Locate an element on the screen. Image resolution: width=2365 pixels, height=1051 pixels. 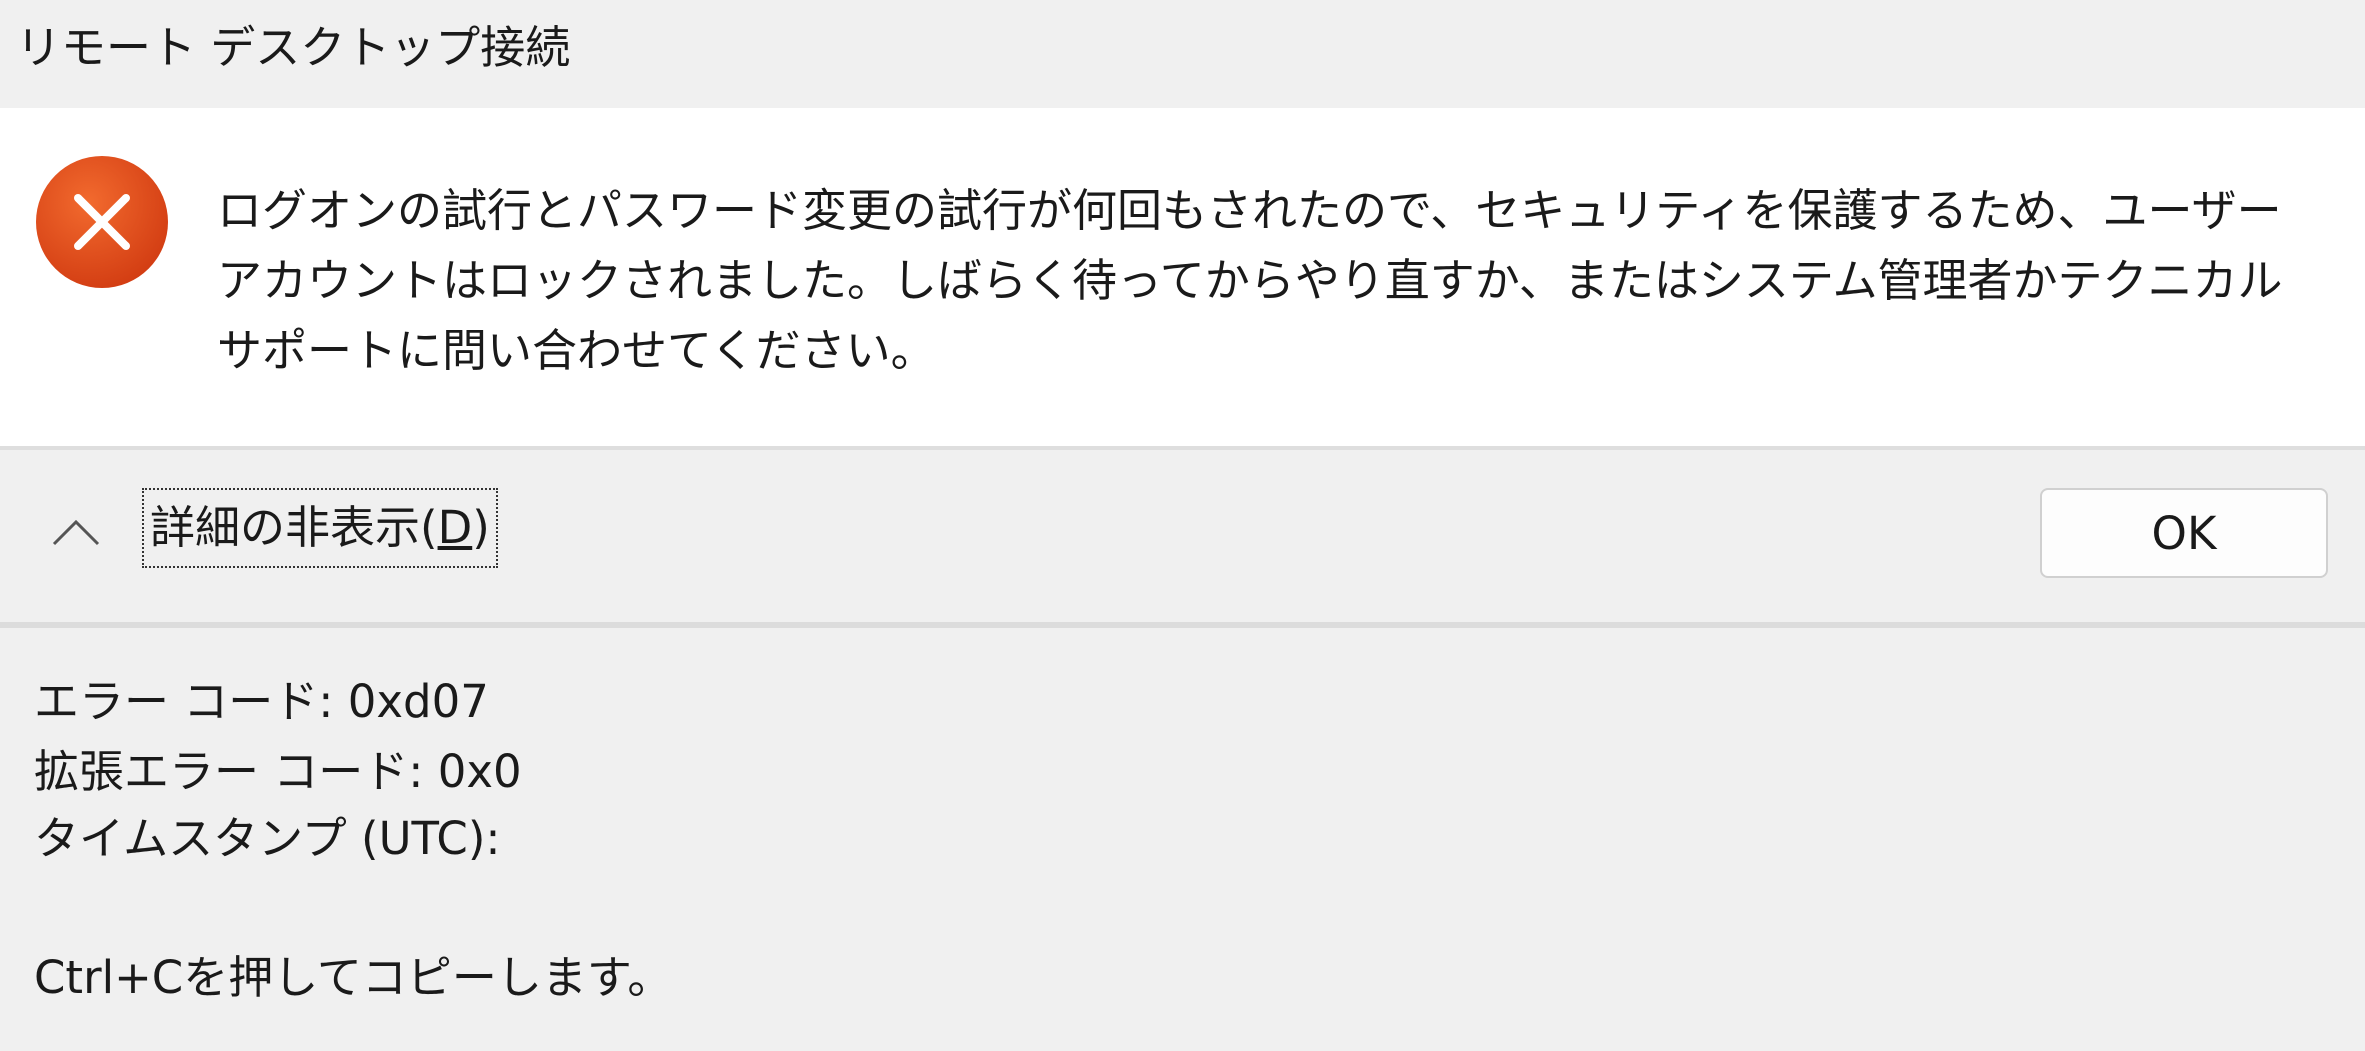
copy-hint: Ctrl+Cを押してコピーします。 is located at coordinates (353, 977).